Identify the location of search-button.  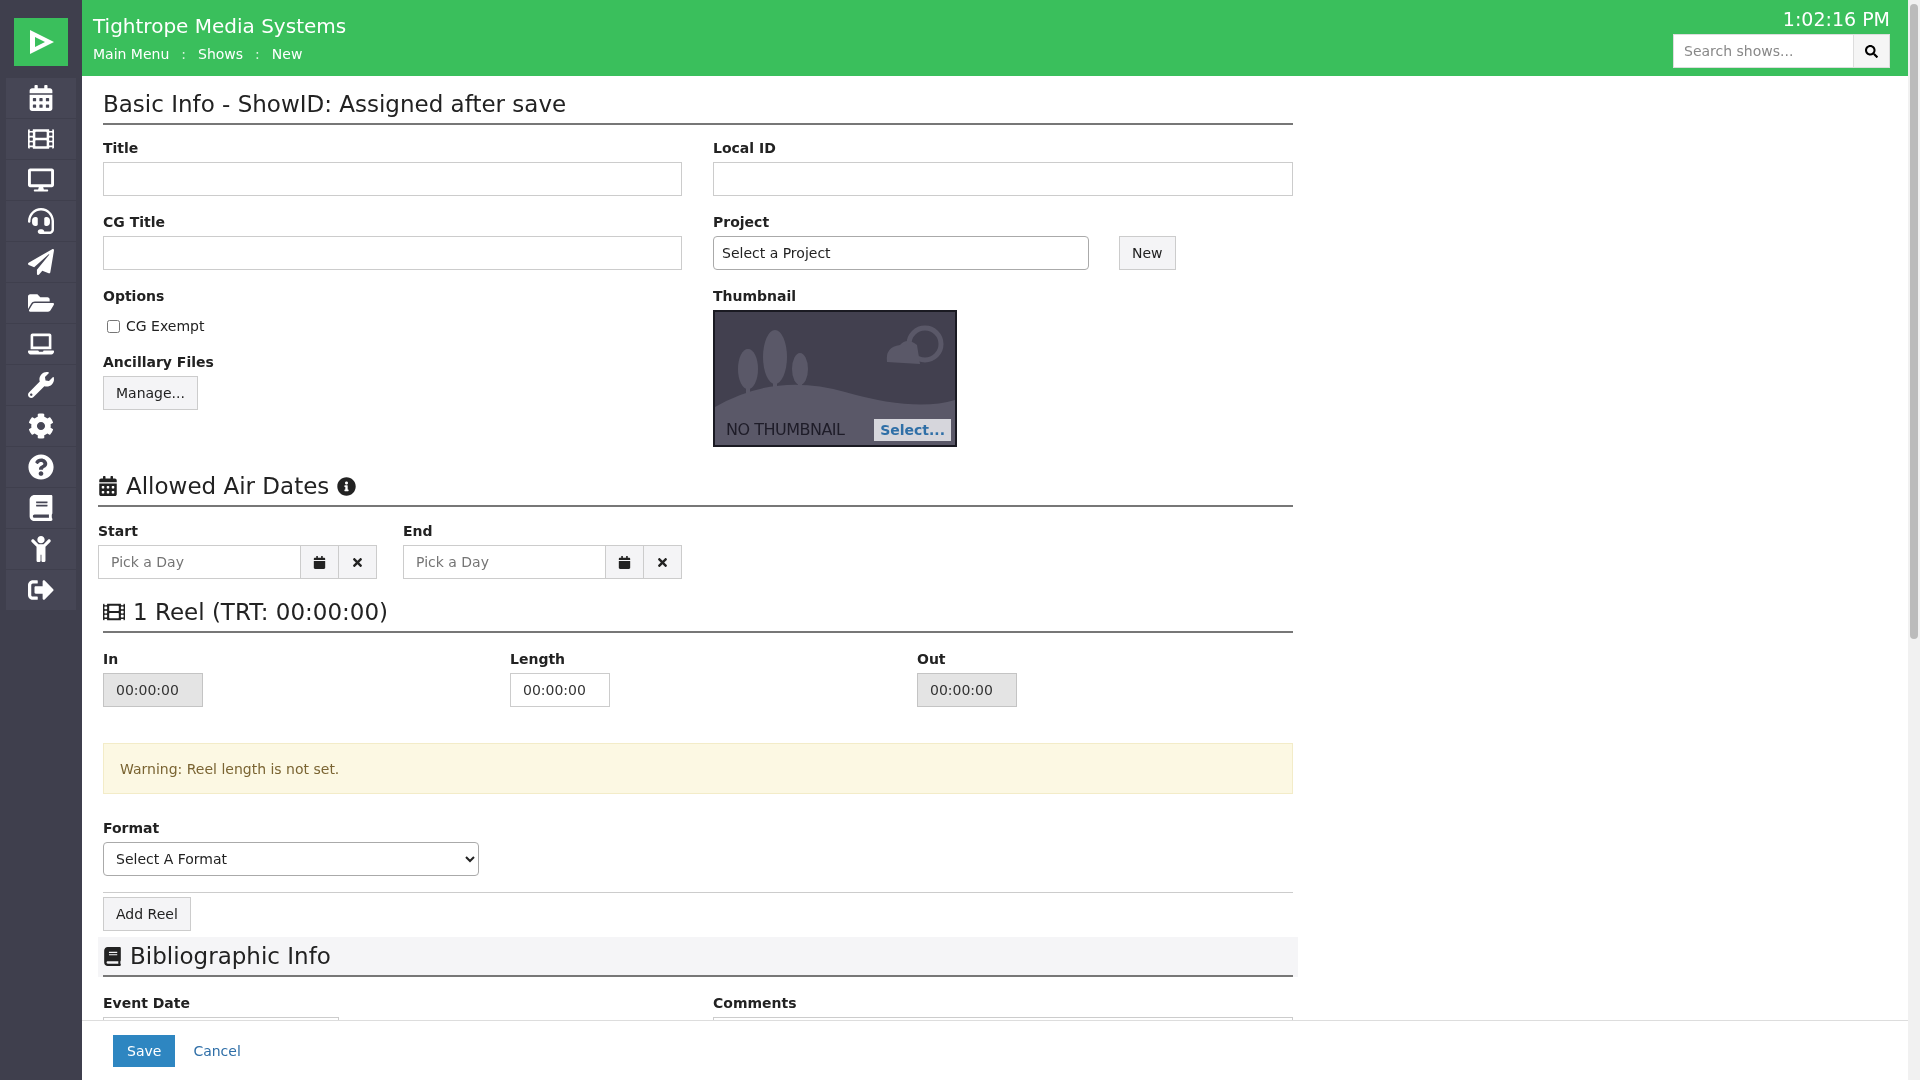
(1872, 51).